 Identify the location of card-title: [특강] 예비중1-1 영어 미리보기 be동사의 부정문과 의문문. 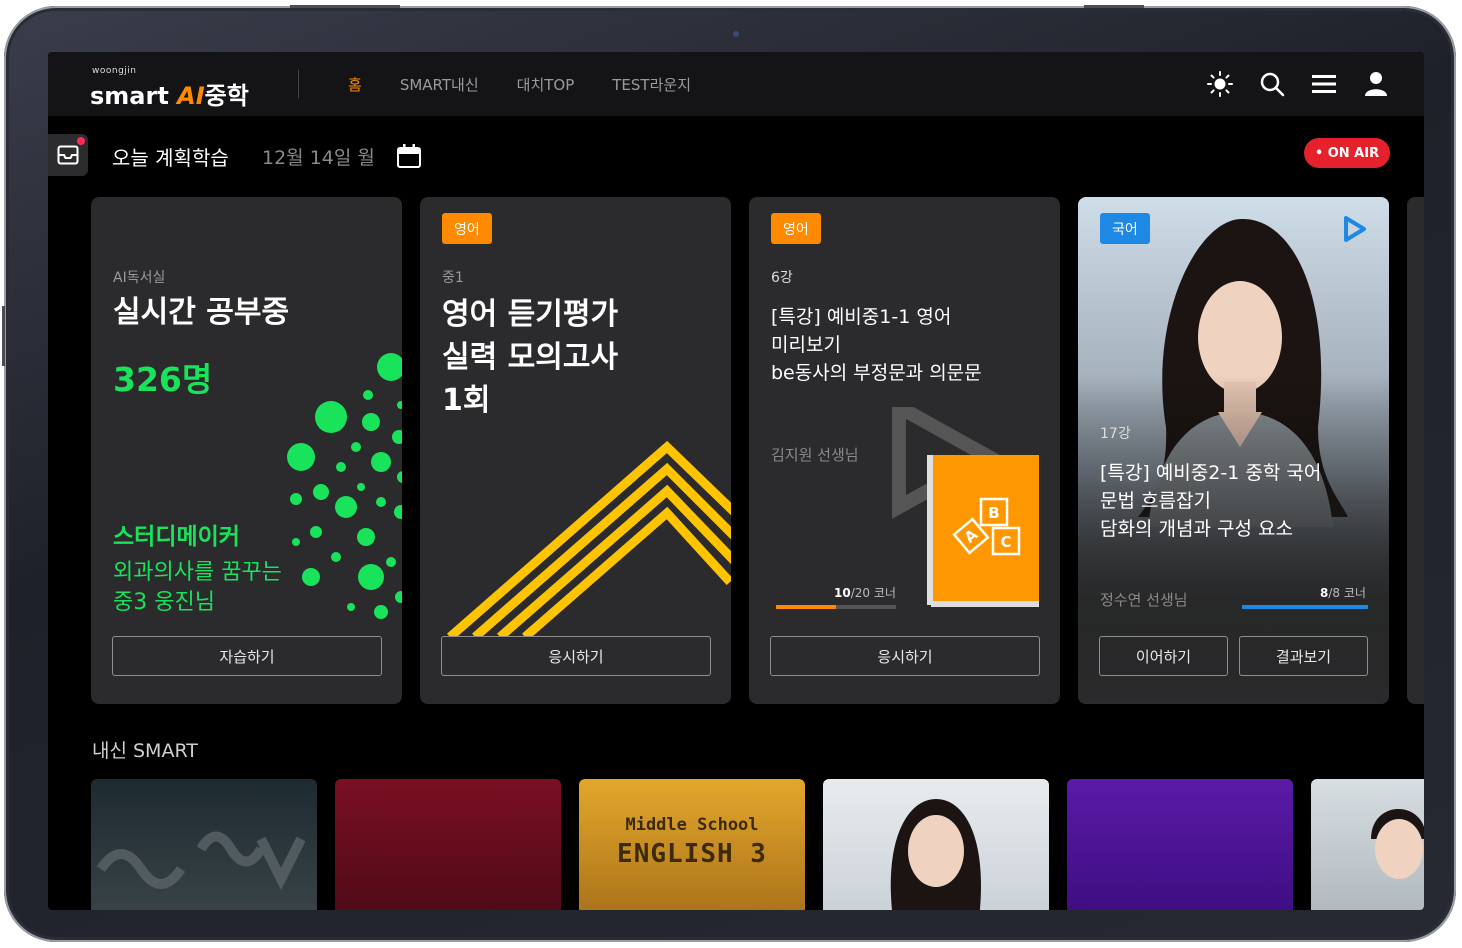
(876, 345).